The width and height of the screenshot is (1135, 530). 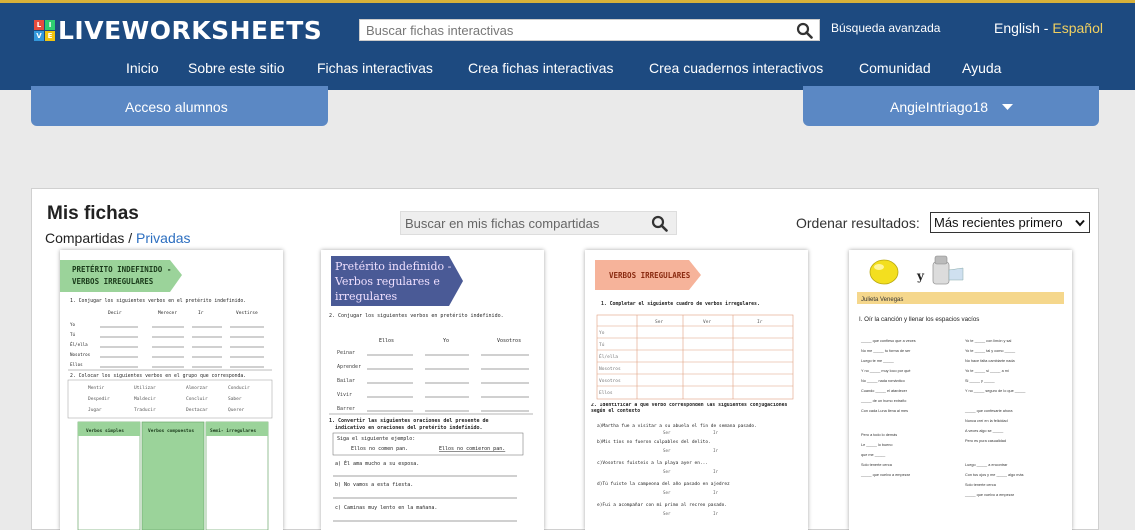 I want to click on lyric-line: _____ que vuelvo a empezar, so click(x=885, y=475).